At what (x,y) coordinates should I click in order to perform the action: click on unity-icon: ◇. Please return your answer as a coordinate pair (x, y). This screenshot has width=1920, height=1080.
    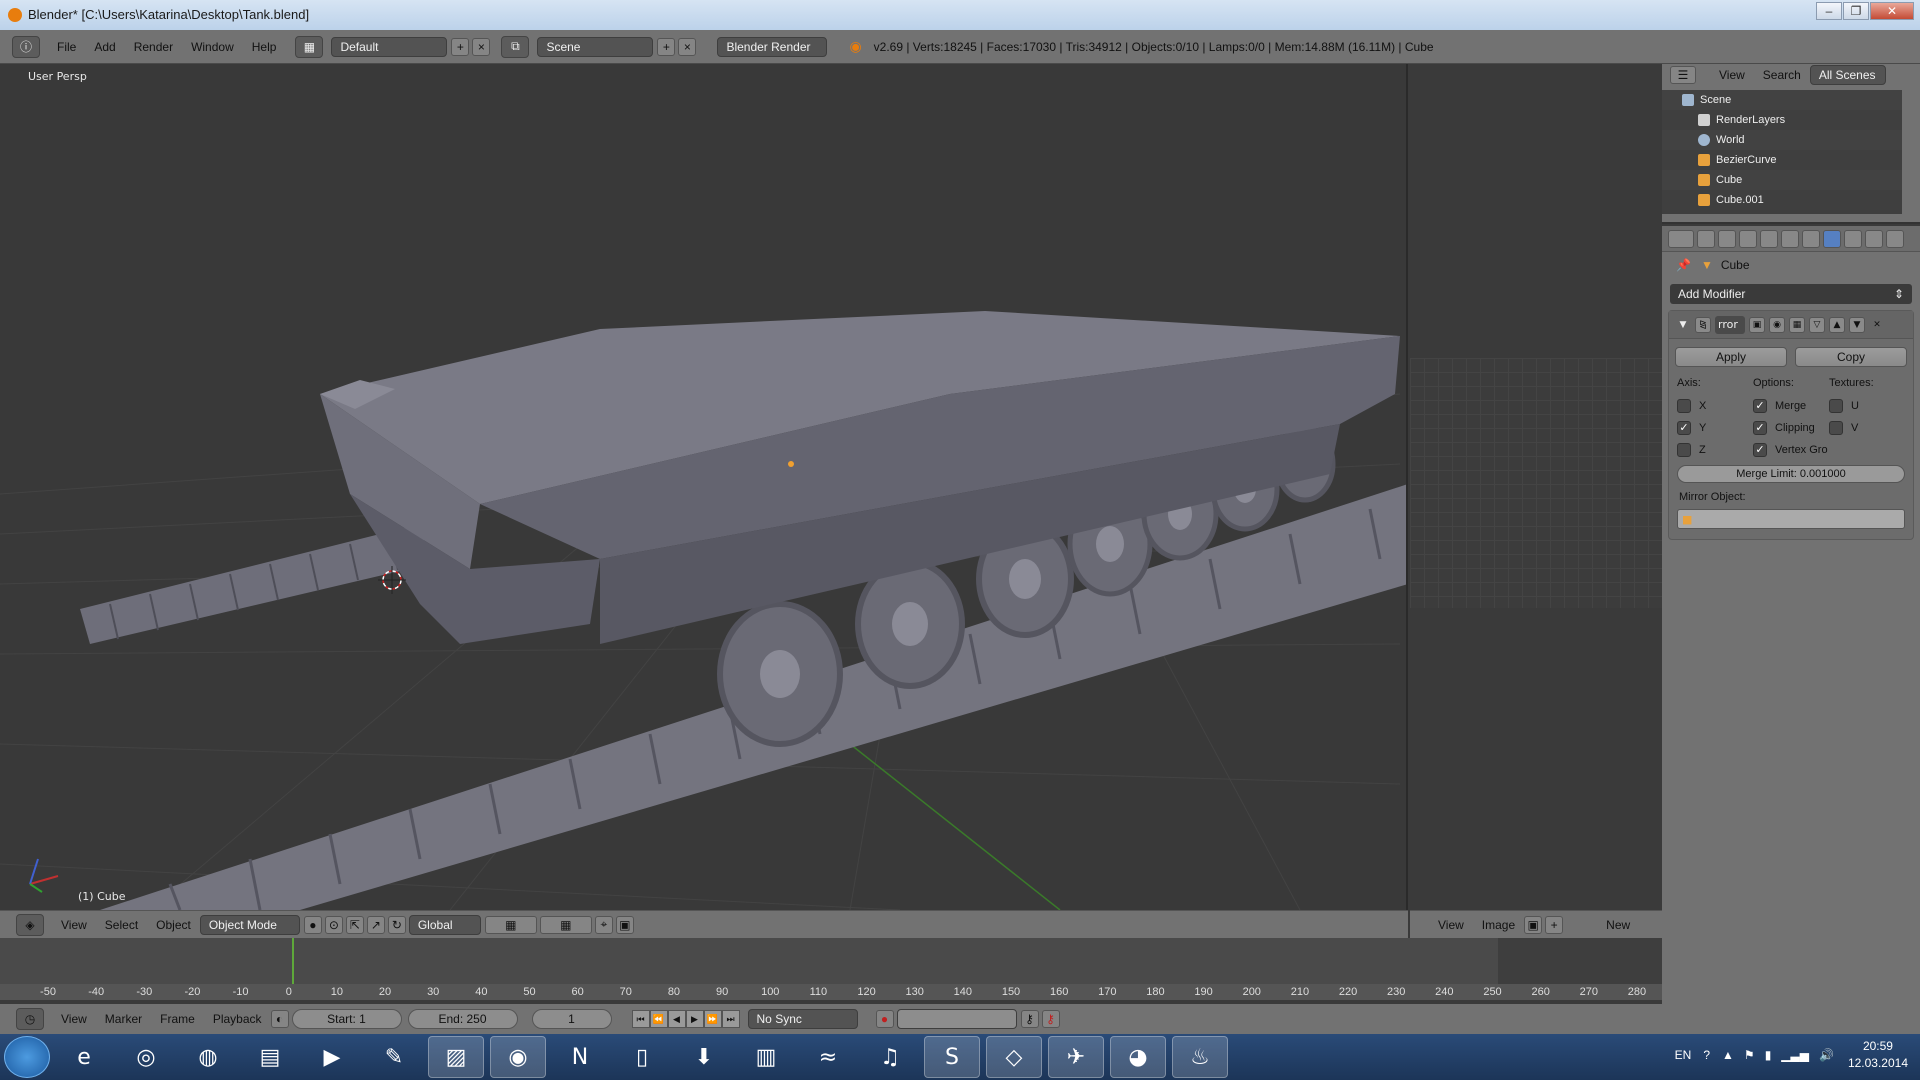
    Looking at the image, I should click on (1014, 1057).